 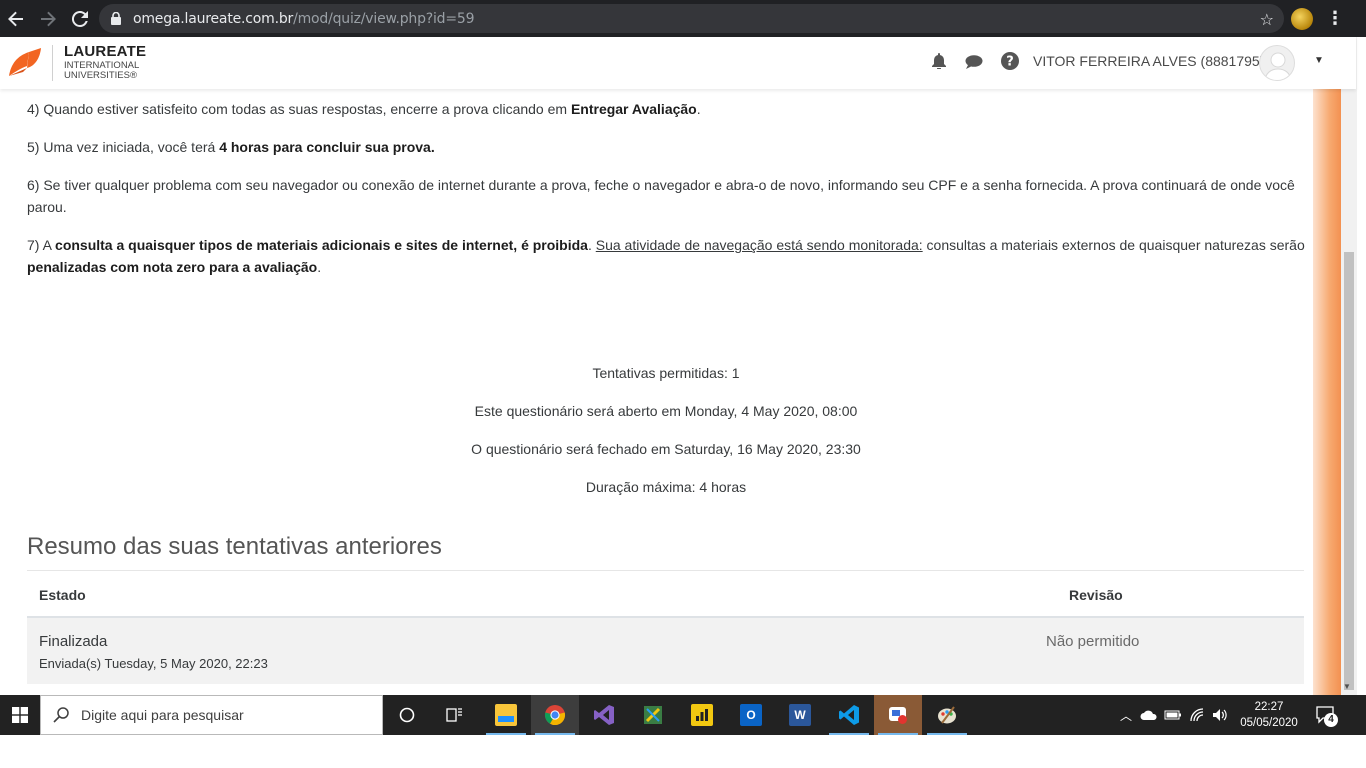 What do you see at coordinates (1347, 686) in the screenshot?
I see `scroll-down-arrow: ▼` at bounding box center [1347, 686].